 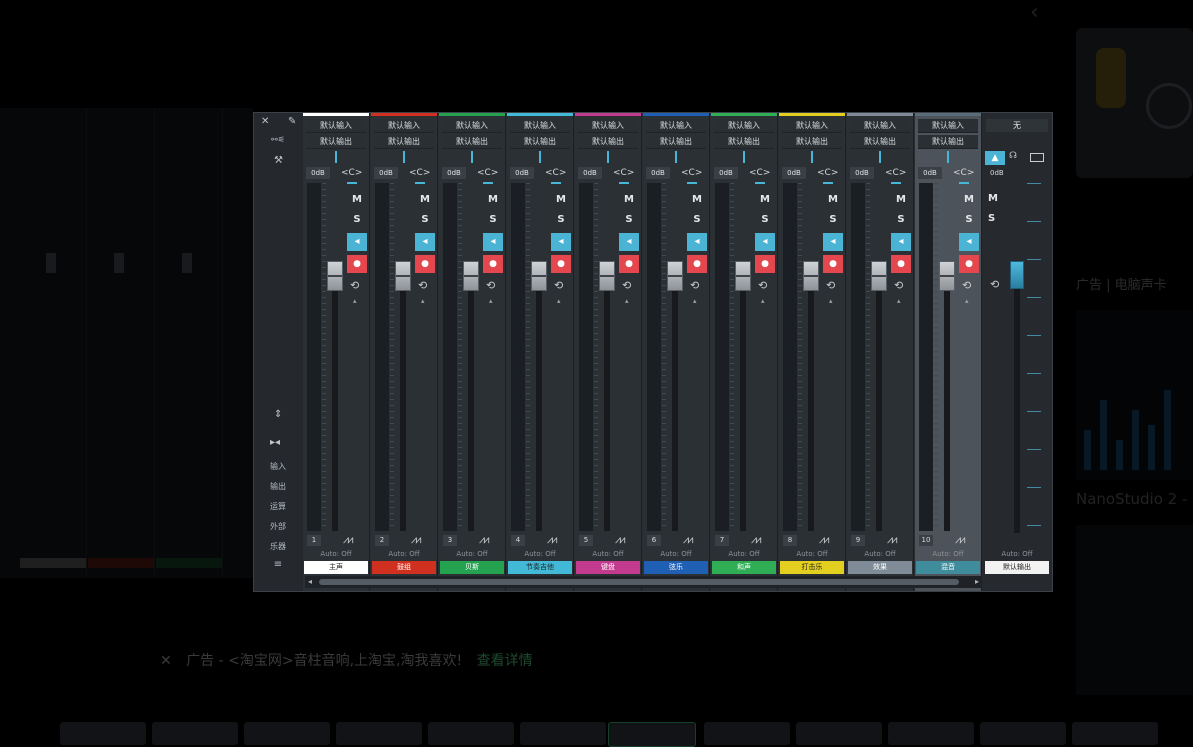 What do you see at coordinates (278, 526) in the screenshot?
I see `panel-external-button: 外部` at bounding box center [278, 526].